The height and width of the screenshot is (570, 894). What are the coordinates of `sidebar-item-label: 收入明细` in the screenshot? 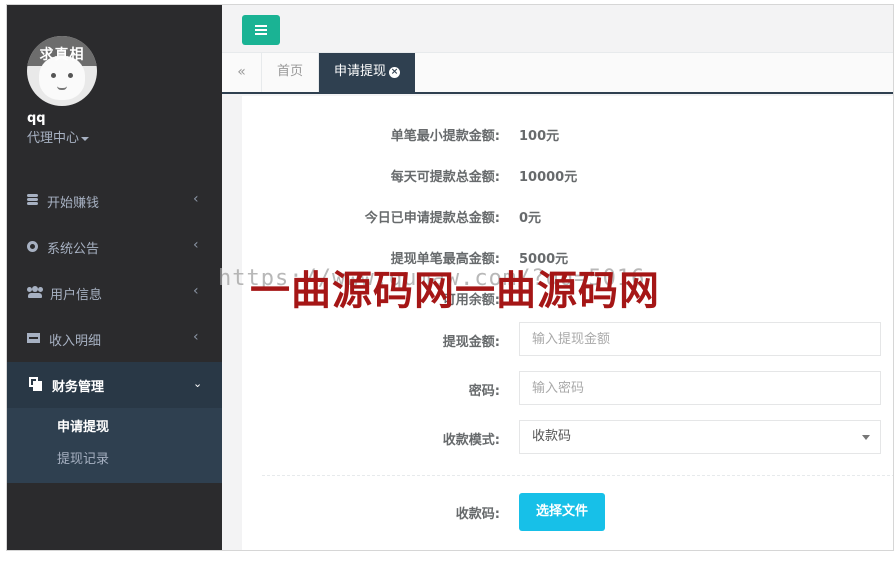 It's located at (75, 341).